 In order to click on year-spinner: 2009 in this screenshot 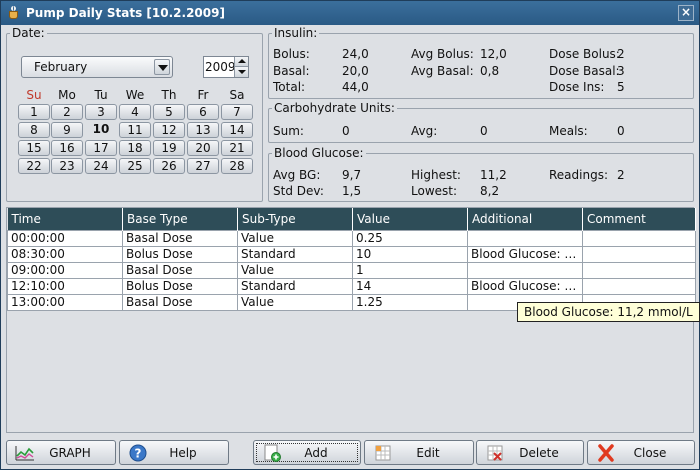, I will do `click(226, 67)`.